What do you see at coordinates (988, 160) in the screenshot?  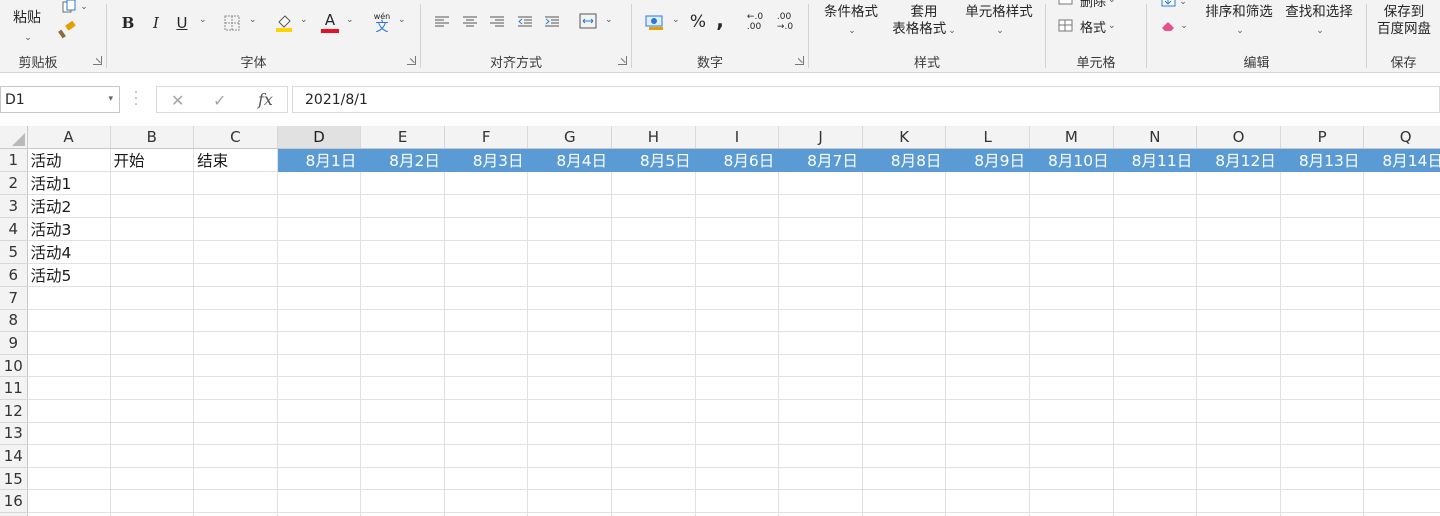 I see `cell-l1: 8月9日` at bounding box center [988, 160].